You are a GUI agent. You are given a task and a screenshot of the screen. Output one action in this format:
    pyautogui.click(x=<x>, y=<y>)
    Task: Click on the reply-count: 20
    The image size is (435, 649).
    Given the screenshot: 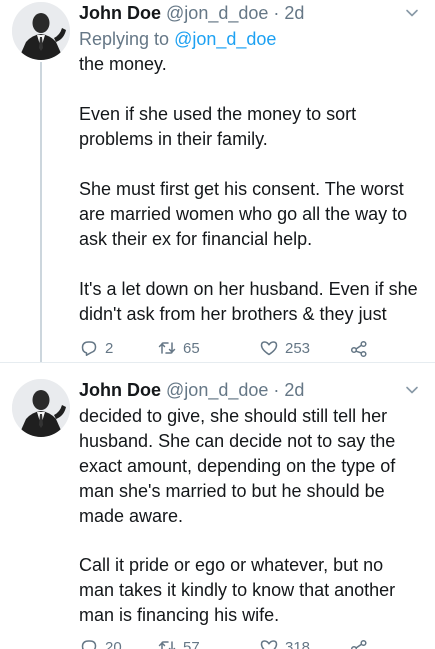 What is the action you would take?
    pyautogui.click(x=113, y=643)
    